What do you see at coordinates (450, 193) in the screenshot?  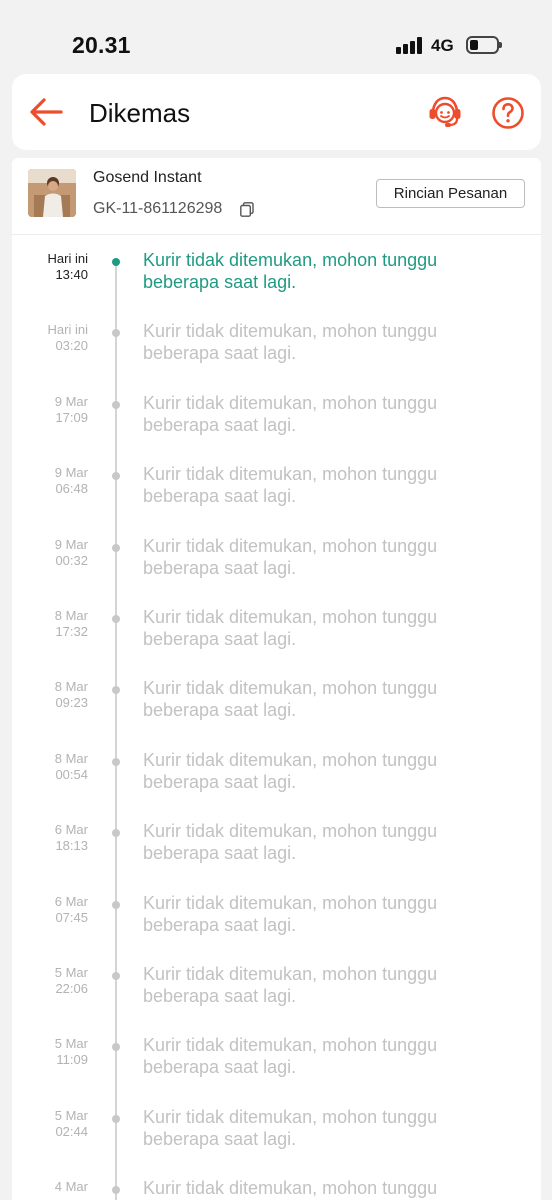 I see `order-details-button: Rincian Pesanan` at bounding box center [450, 193].